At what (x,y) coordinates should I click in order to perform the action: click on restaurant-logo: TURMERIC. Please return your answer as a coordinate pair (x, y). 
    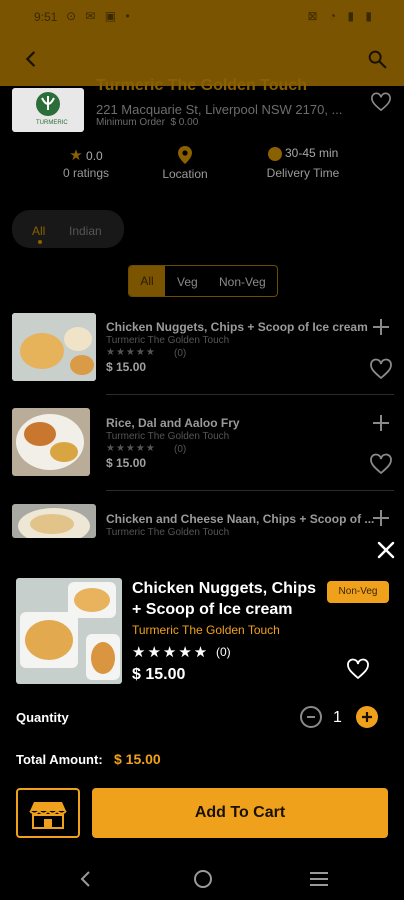
    Looking at the image, I should click on (48, 110).